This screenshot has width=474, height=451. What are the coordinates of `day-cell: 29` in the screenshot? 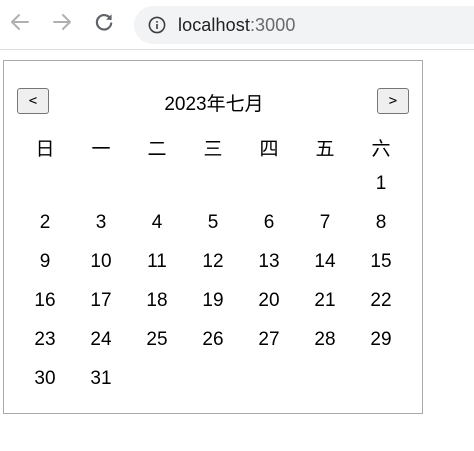 It's located at (381, 340).